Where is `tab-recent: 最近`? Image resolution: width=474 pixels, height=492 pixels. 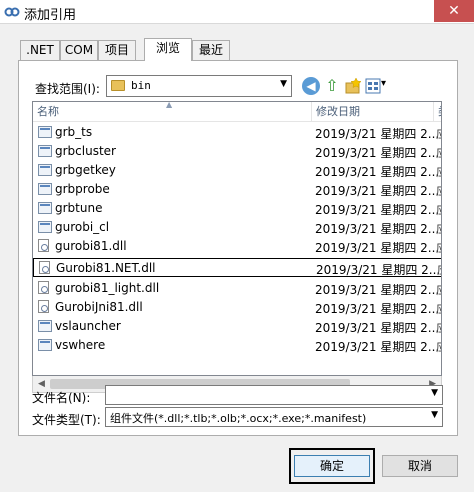
tab-recent: 最近 is located at coordinates (211, 50).